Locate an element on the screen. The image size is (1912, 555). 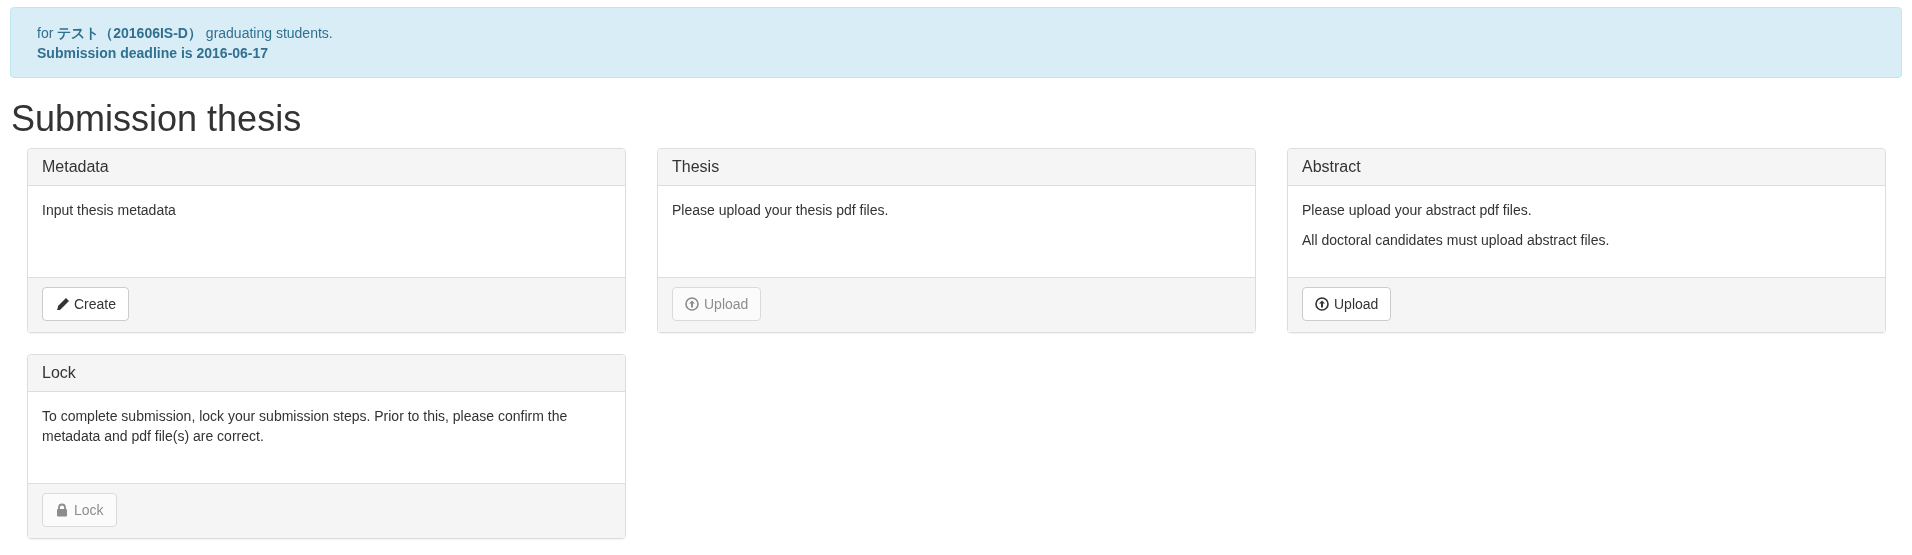
alert-text: for テスト（201606IS-D） graduating students. is located at coordinates (185, 33).